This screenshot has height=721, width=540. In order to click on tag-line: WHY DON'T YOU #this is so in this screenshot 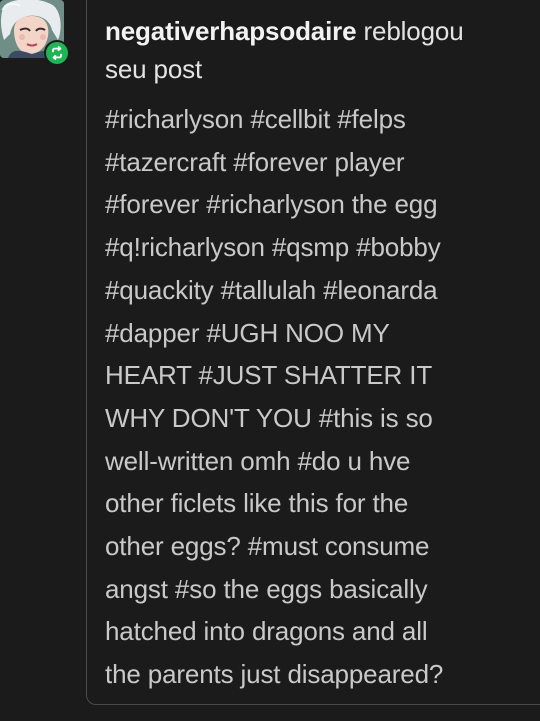, I will do `click(319, 418)`.